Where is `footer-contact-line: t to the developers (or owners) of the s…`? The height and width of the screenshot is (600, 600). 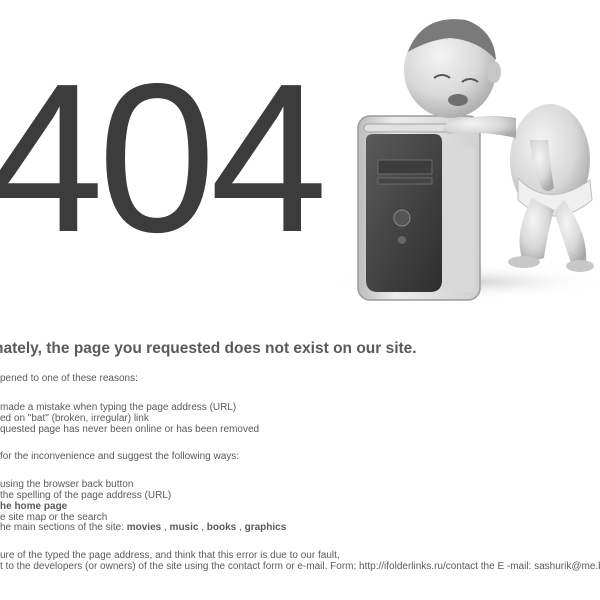 footer-contact-line: t to the developers (or owners) of the s… is located at coordinates (300, 566).